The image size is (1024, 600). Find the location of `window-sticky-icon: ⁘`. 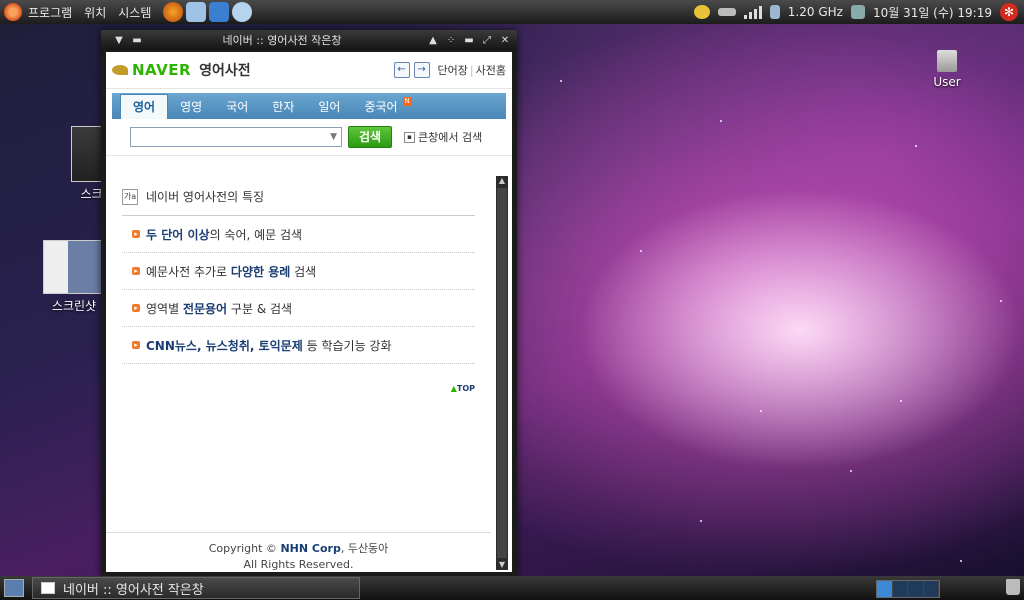

window-sticky-icon: ⁘ is located at coordinates (451, 40).